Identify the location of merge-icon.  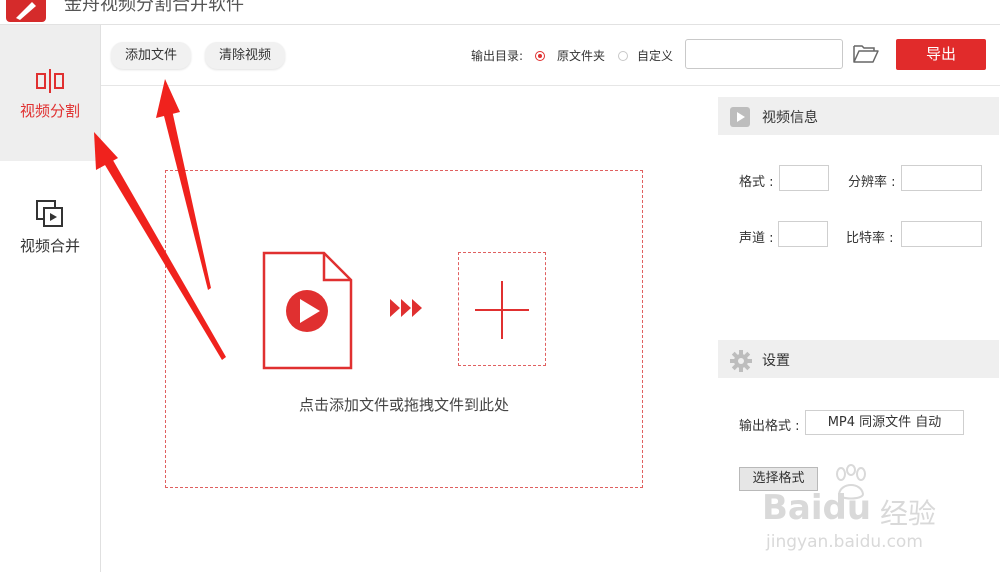
(49, 213).